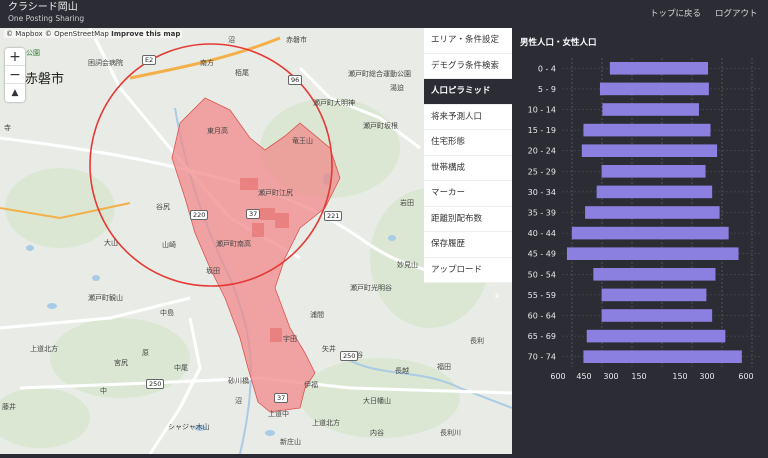 The width and height of the screenshot is (768, 458). What do you see at coordinates (542, 192) in the screenshot?
I see `category-label: 30 - 34` at bounding box center [542, 192].